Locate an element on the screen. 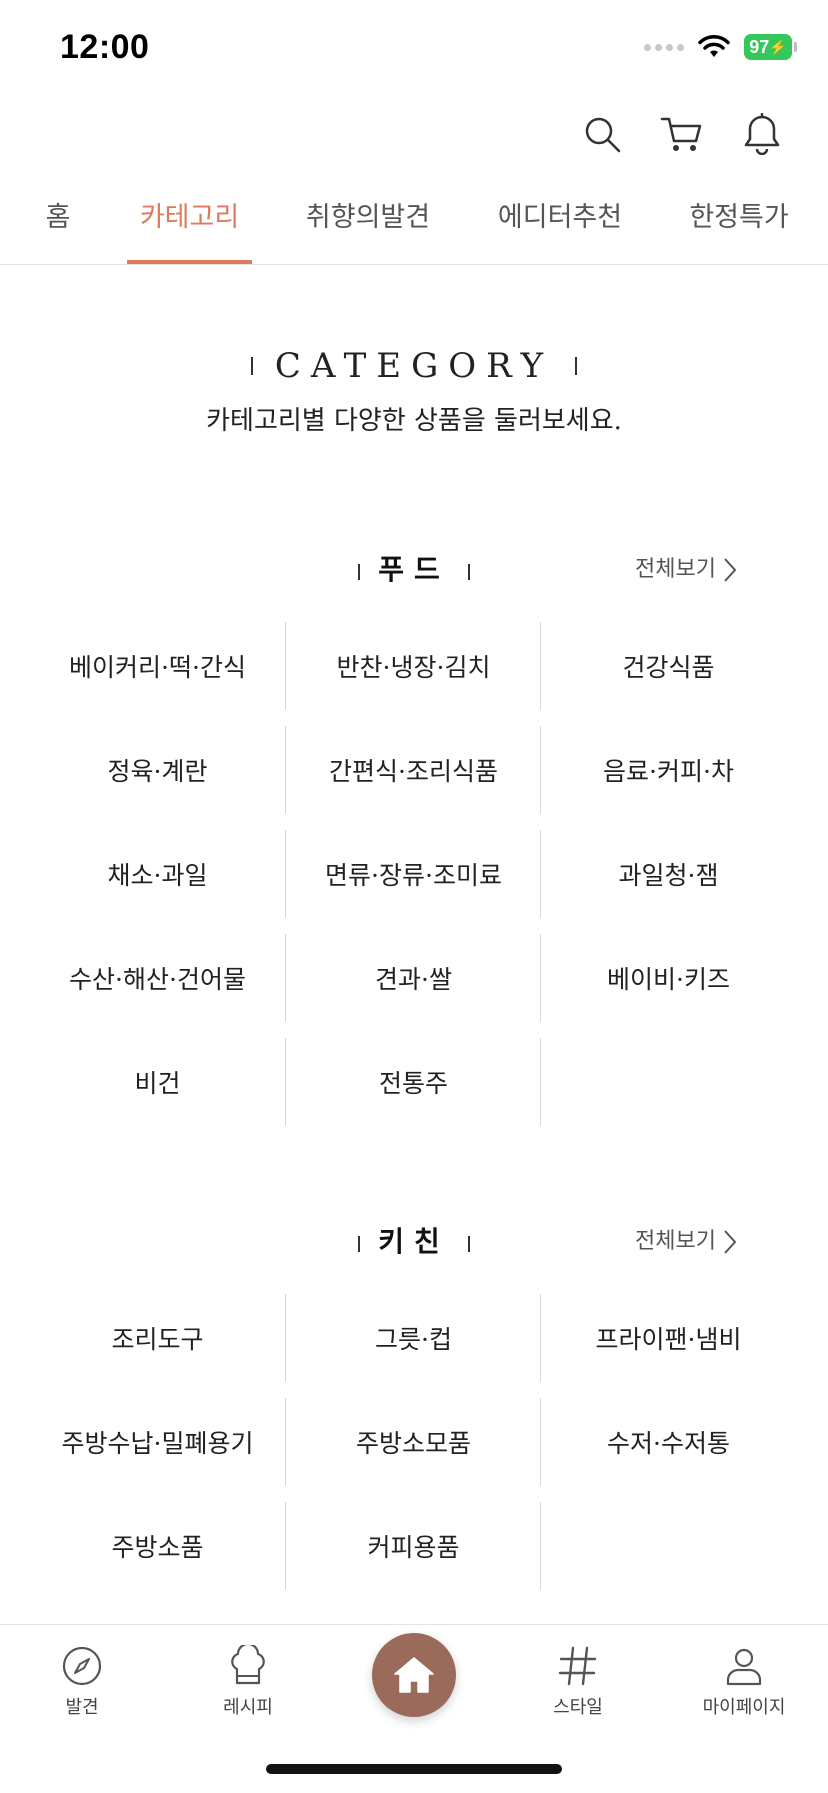 This screenshot has width=828, height=1793. bell-icon is located at coordinates (762, 134).